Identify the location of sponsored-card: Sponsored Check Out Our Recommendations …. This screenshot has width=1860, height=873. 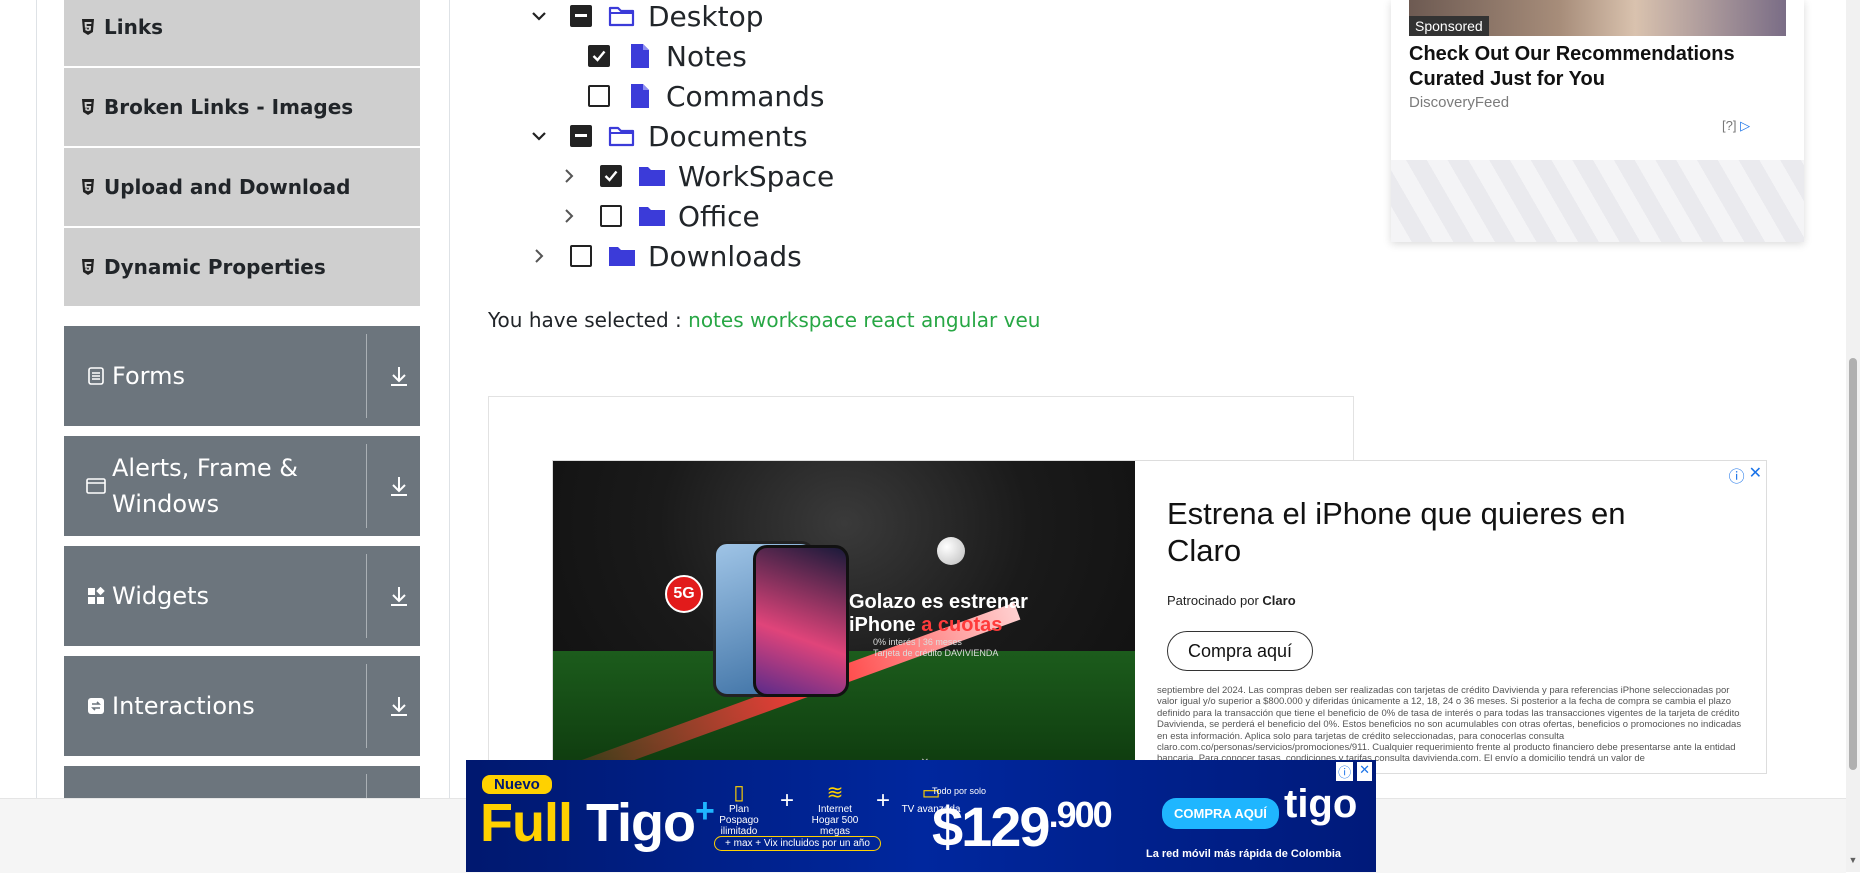
(1597, 121).